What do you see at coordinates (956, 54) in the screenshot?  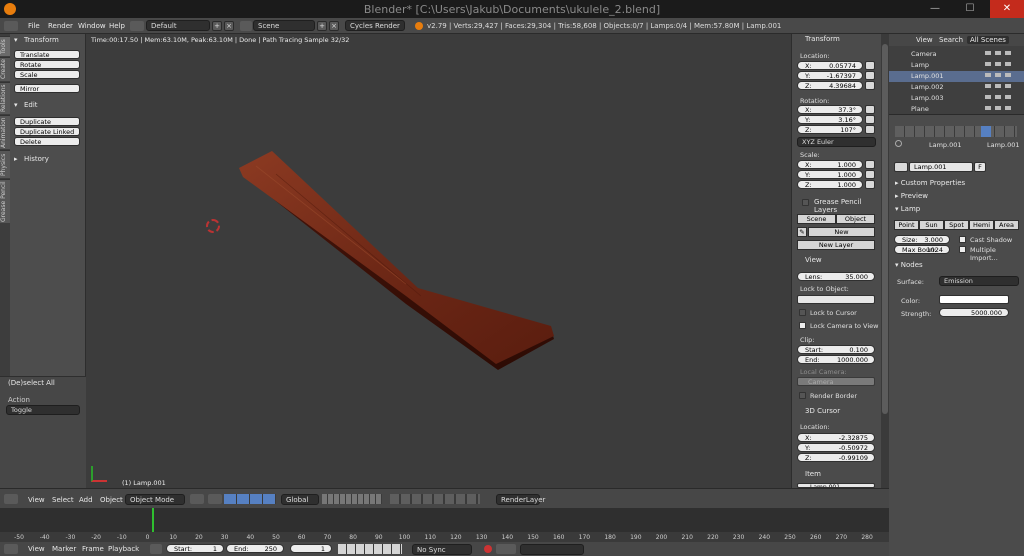 I see `outliner-row-camera: Camera` at bounding box center [956, 54].